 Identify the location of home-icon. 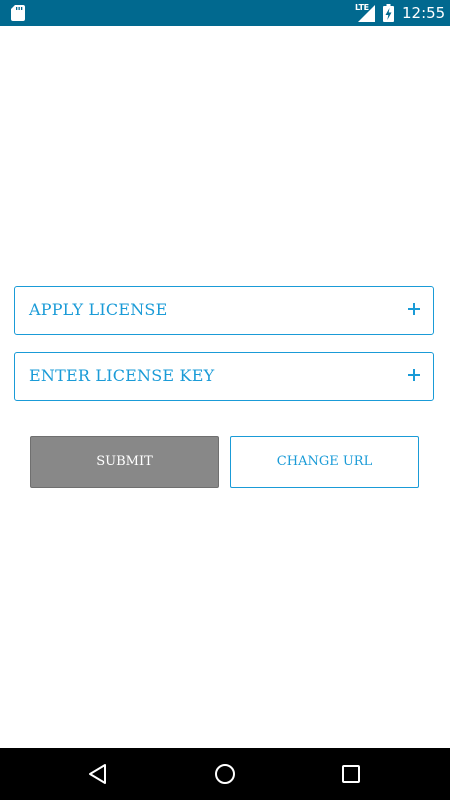
(225, 774).